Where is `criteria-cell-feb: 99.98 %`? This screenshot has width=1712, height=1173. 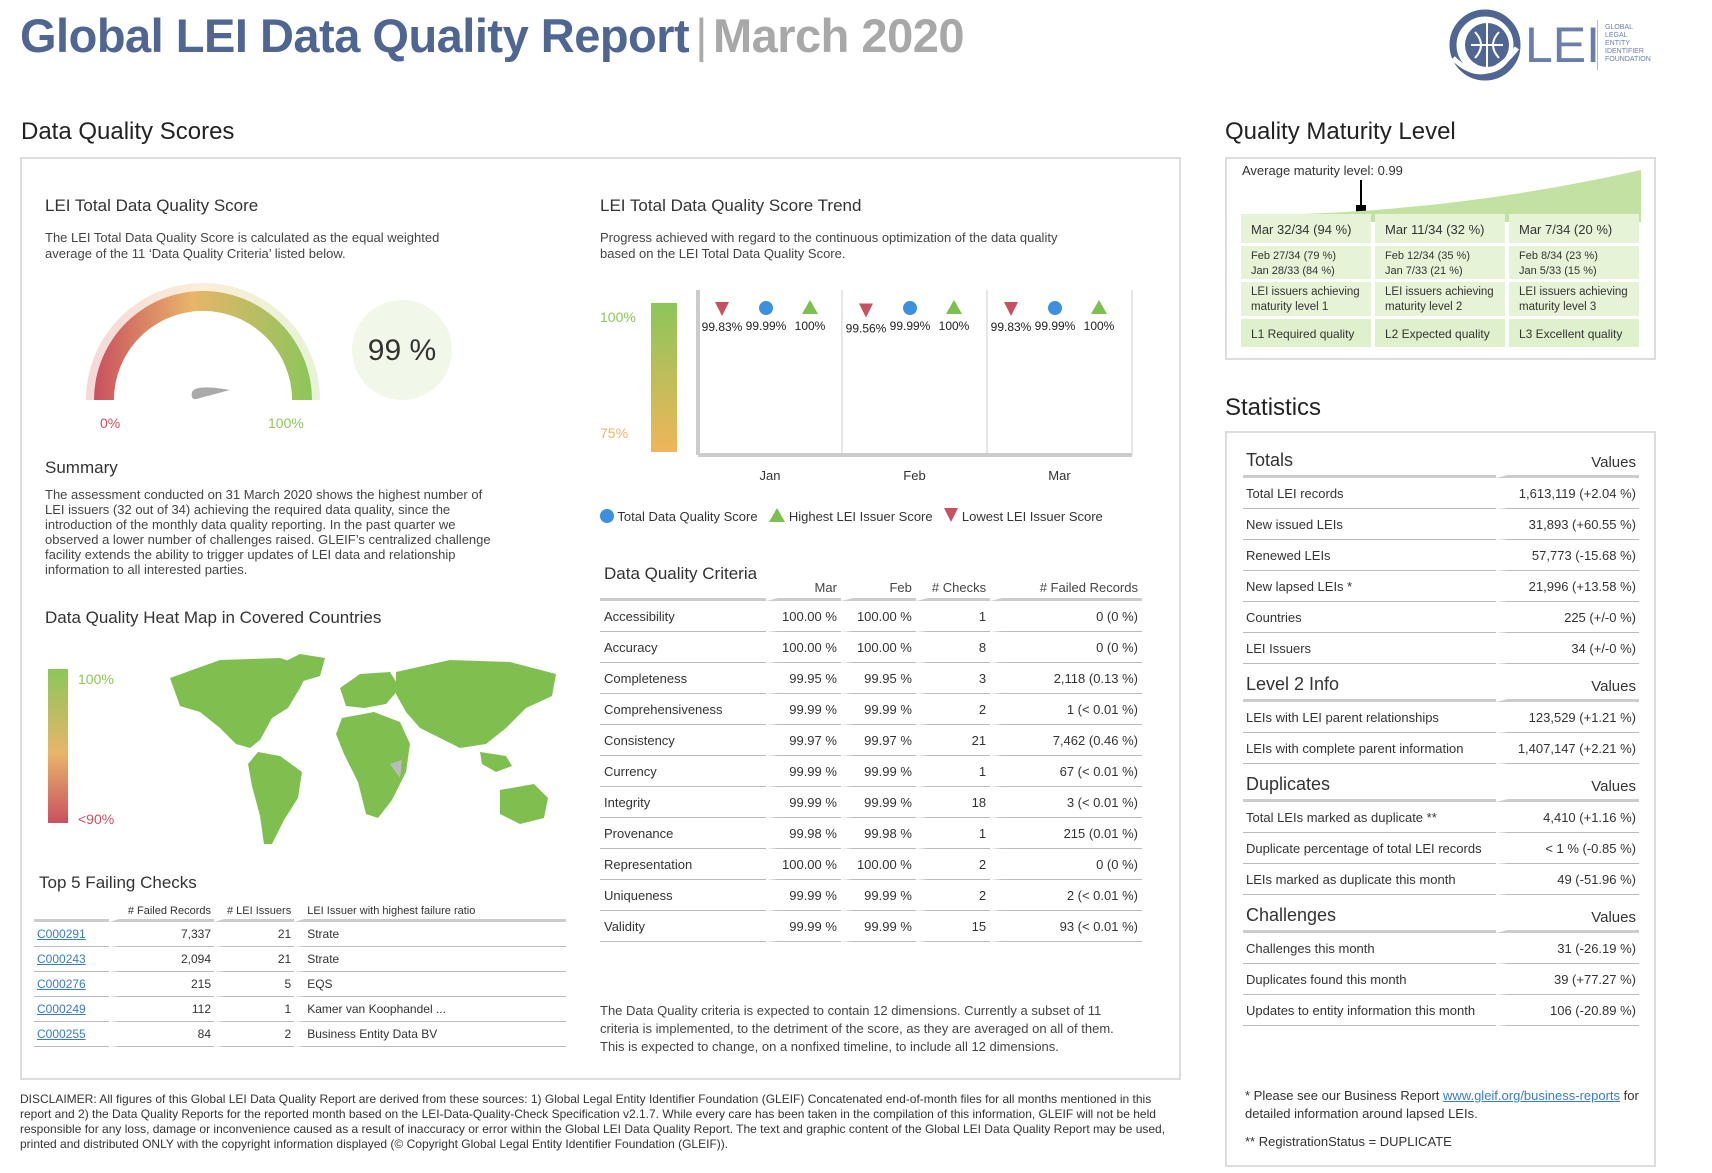 criteria-cell-feb: 99.98 % is located at coordinates (878, 833).